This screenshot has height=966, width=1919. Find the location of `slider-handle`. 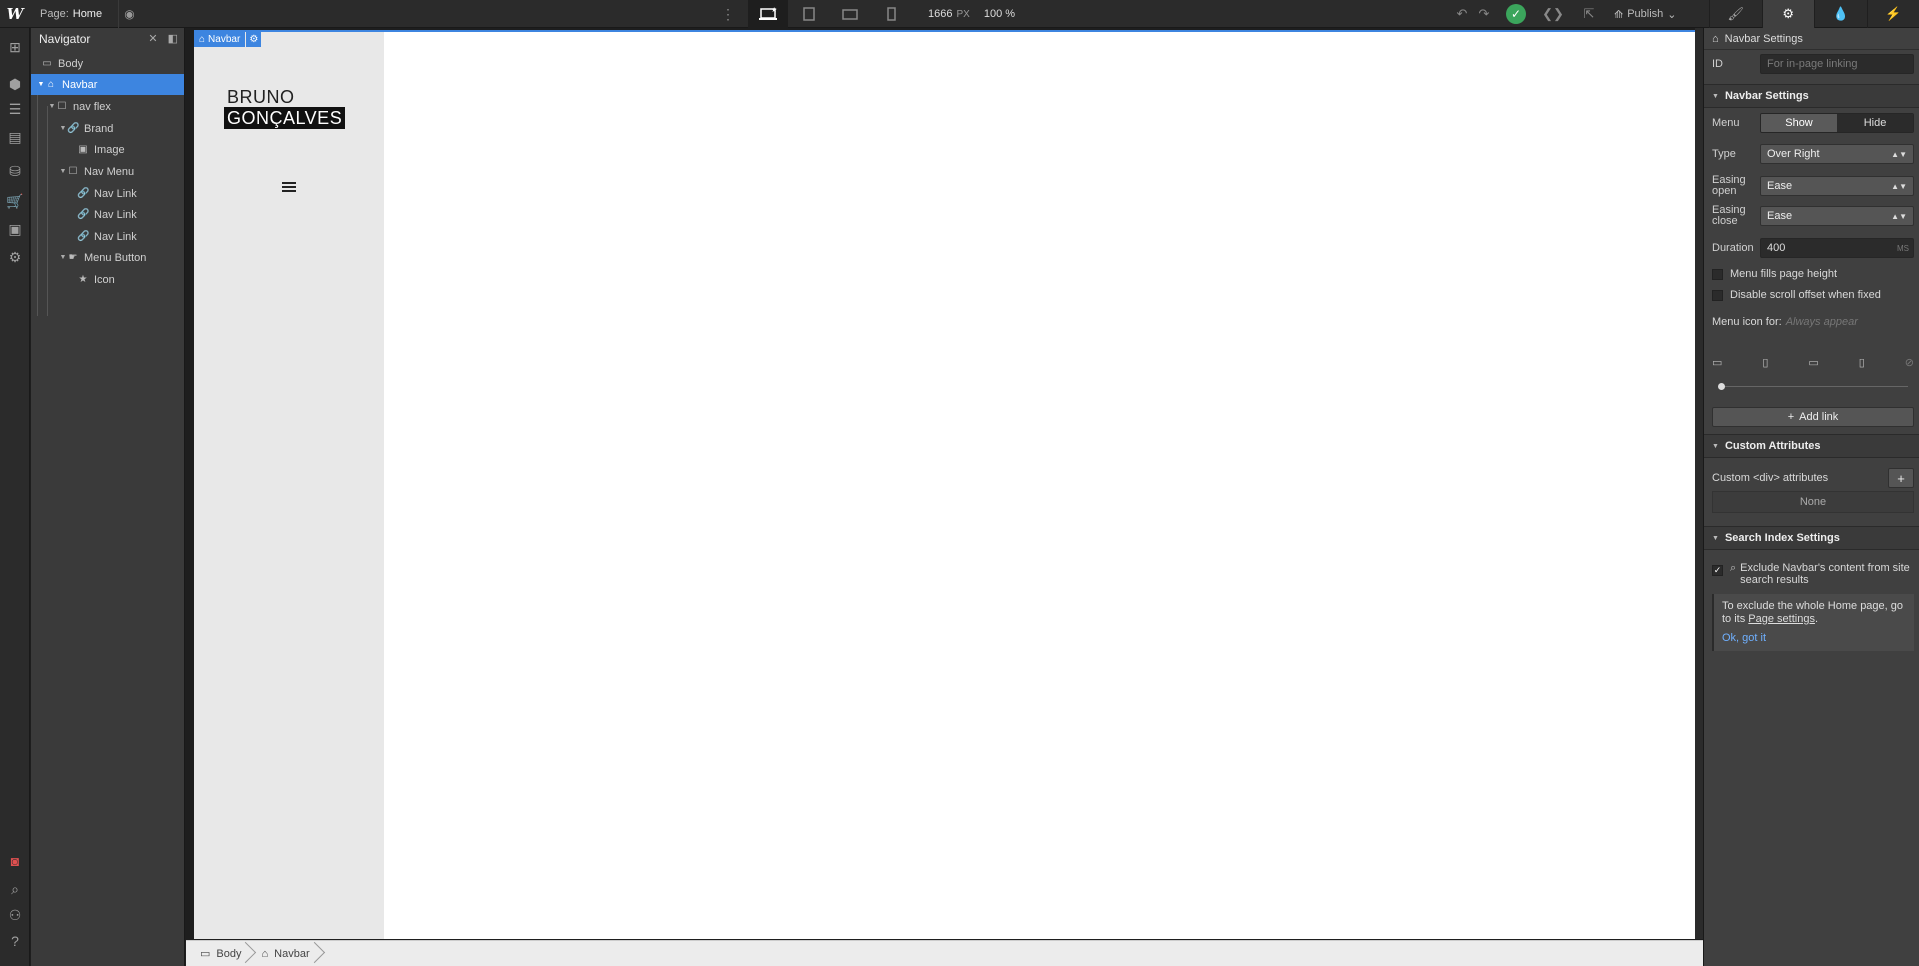

slider-handle is located at coordinates (1721, 386).